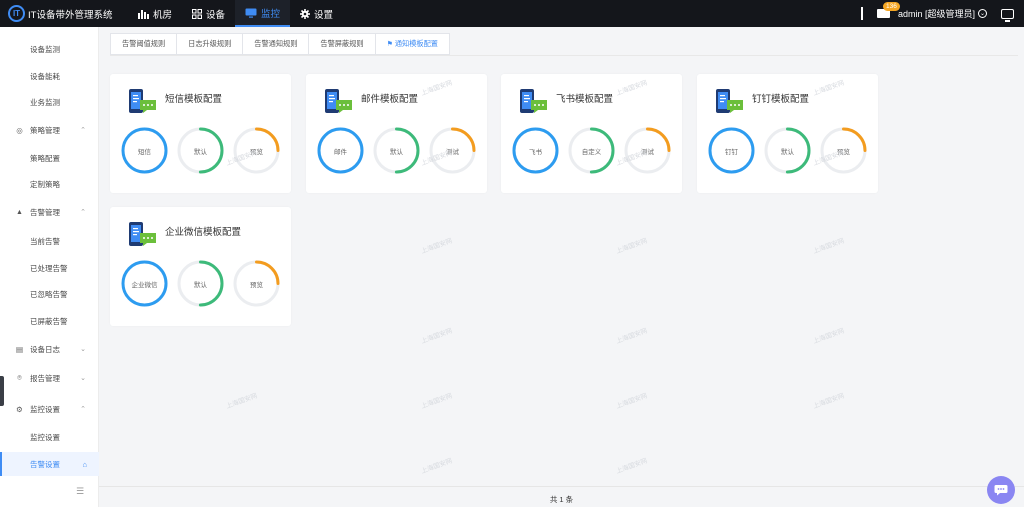  Describe the element at coordinates (49, 130) in the screenshot. I see `sidebar-item-3: ◎ 策略管理 ⌃` at that location.